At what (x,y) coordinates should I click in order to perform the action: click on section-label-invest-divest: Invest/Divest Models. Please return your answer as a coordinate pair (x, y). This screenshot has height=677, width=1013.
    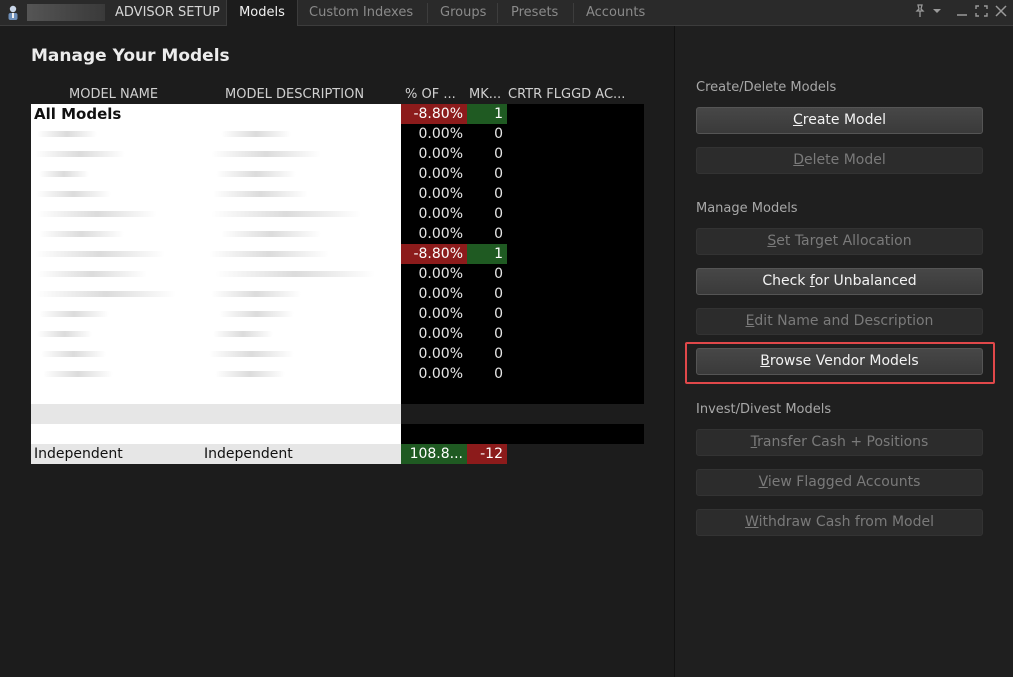
    Looking at the image, I should click on (764, 409).